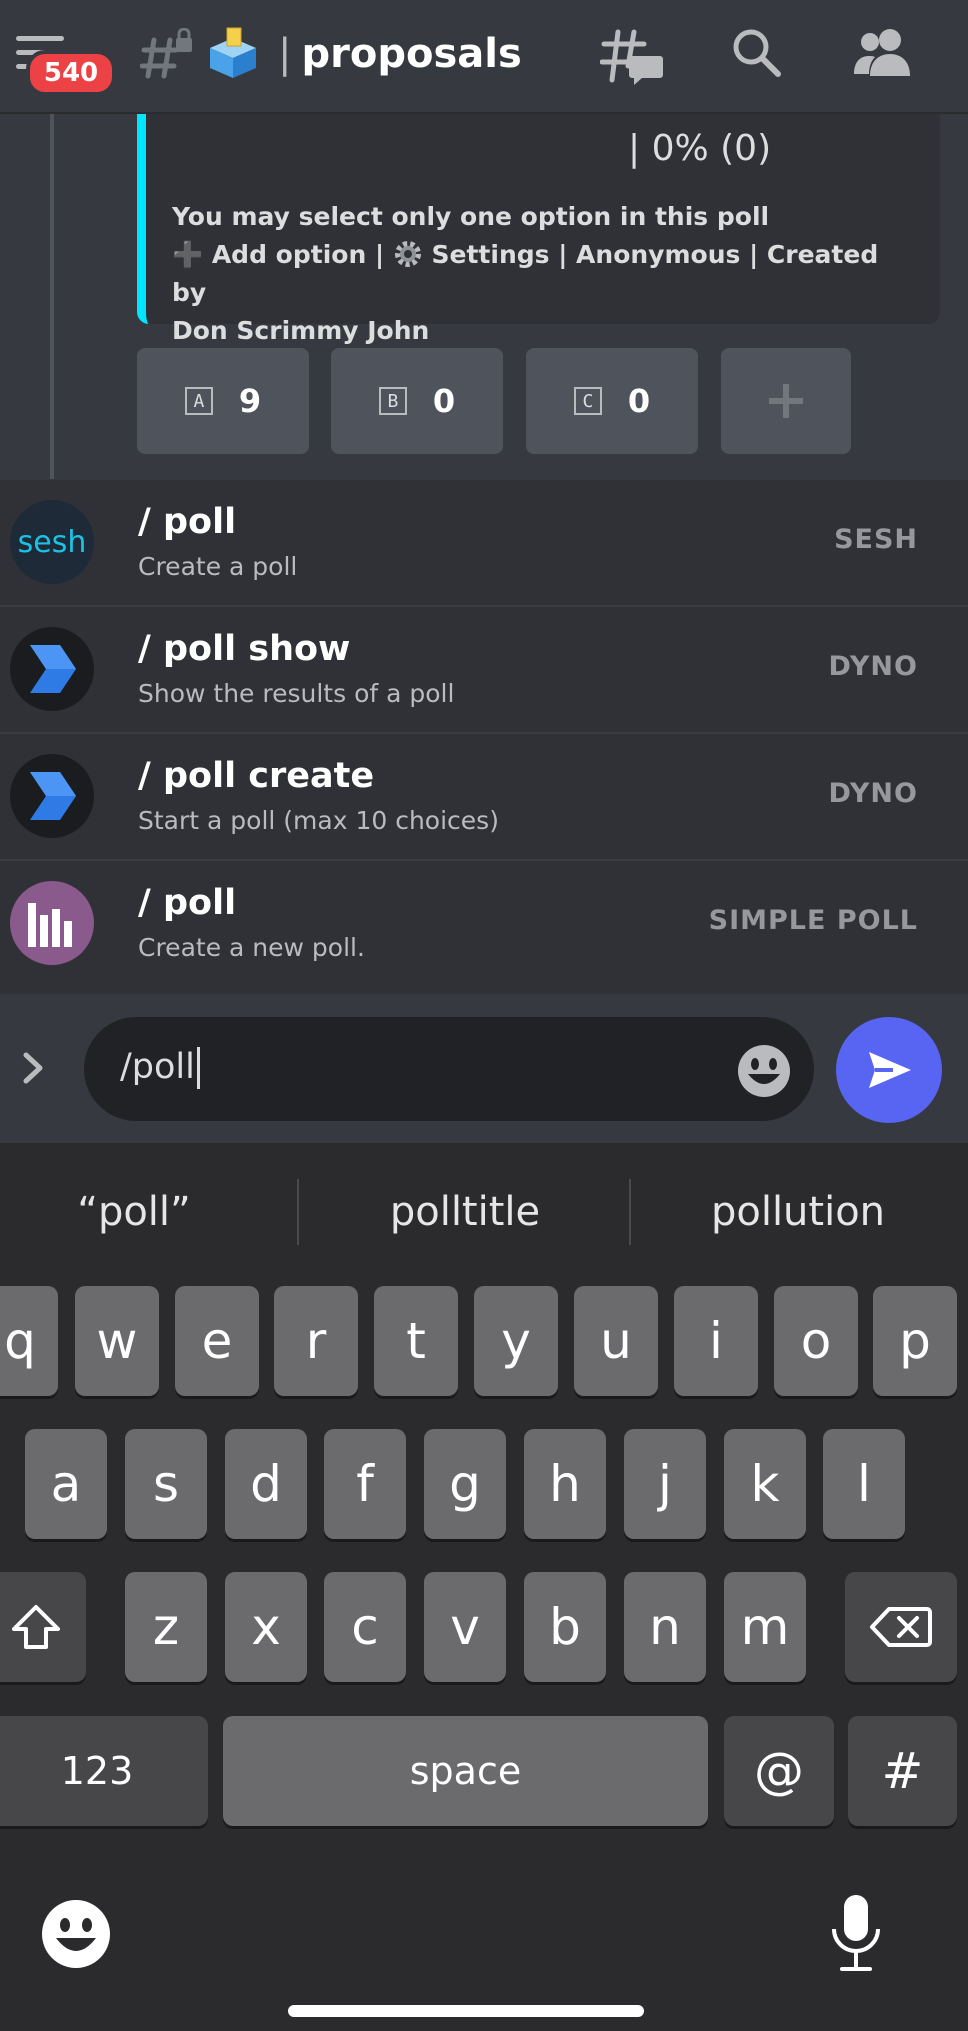  I want to click on key-n: n, so click(665, 1627).